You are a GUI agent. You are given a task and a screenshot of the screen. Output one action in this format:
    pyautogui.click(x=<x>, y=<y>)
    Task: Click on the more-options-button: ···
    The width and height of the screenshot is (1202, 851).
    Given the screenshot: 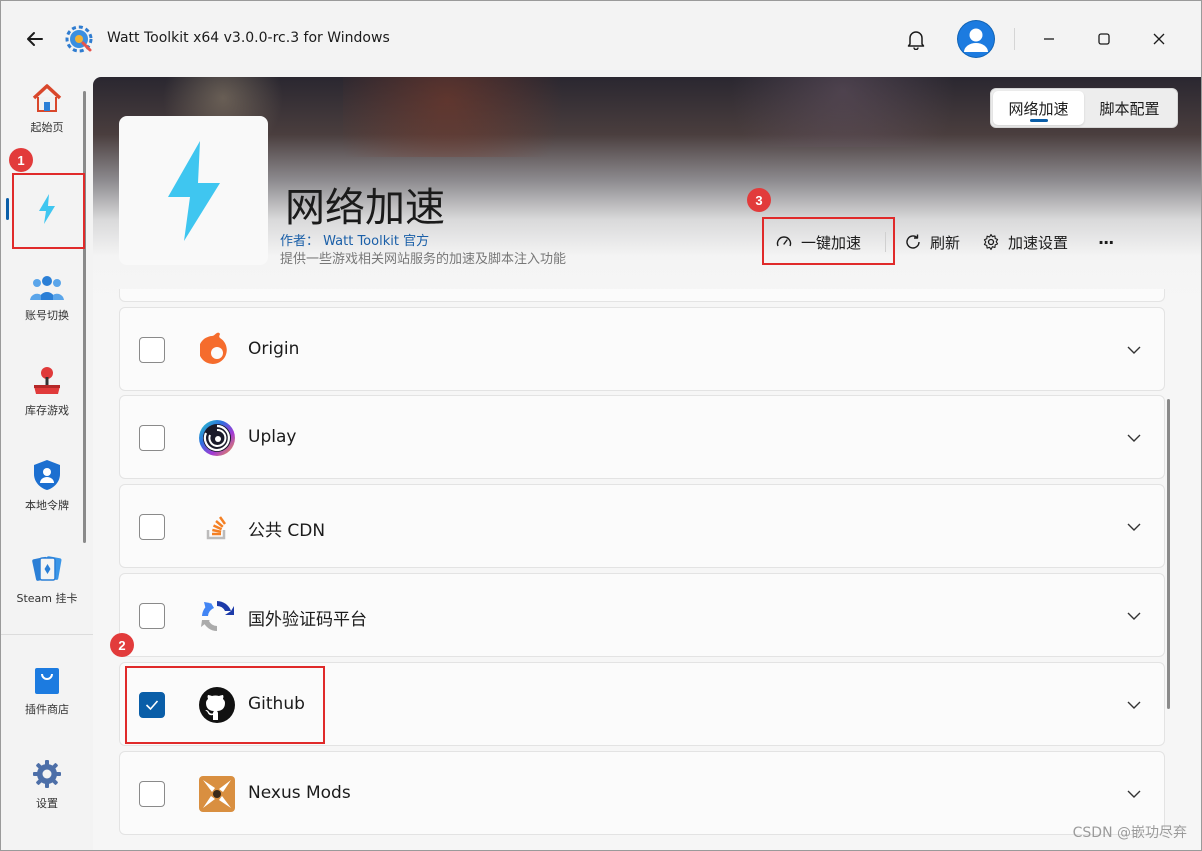 What is the action you would take?
    pyautogui.click(x=1106, y=242)
    